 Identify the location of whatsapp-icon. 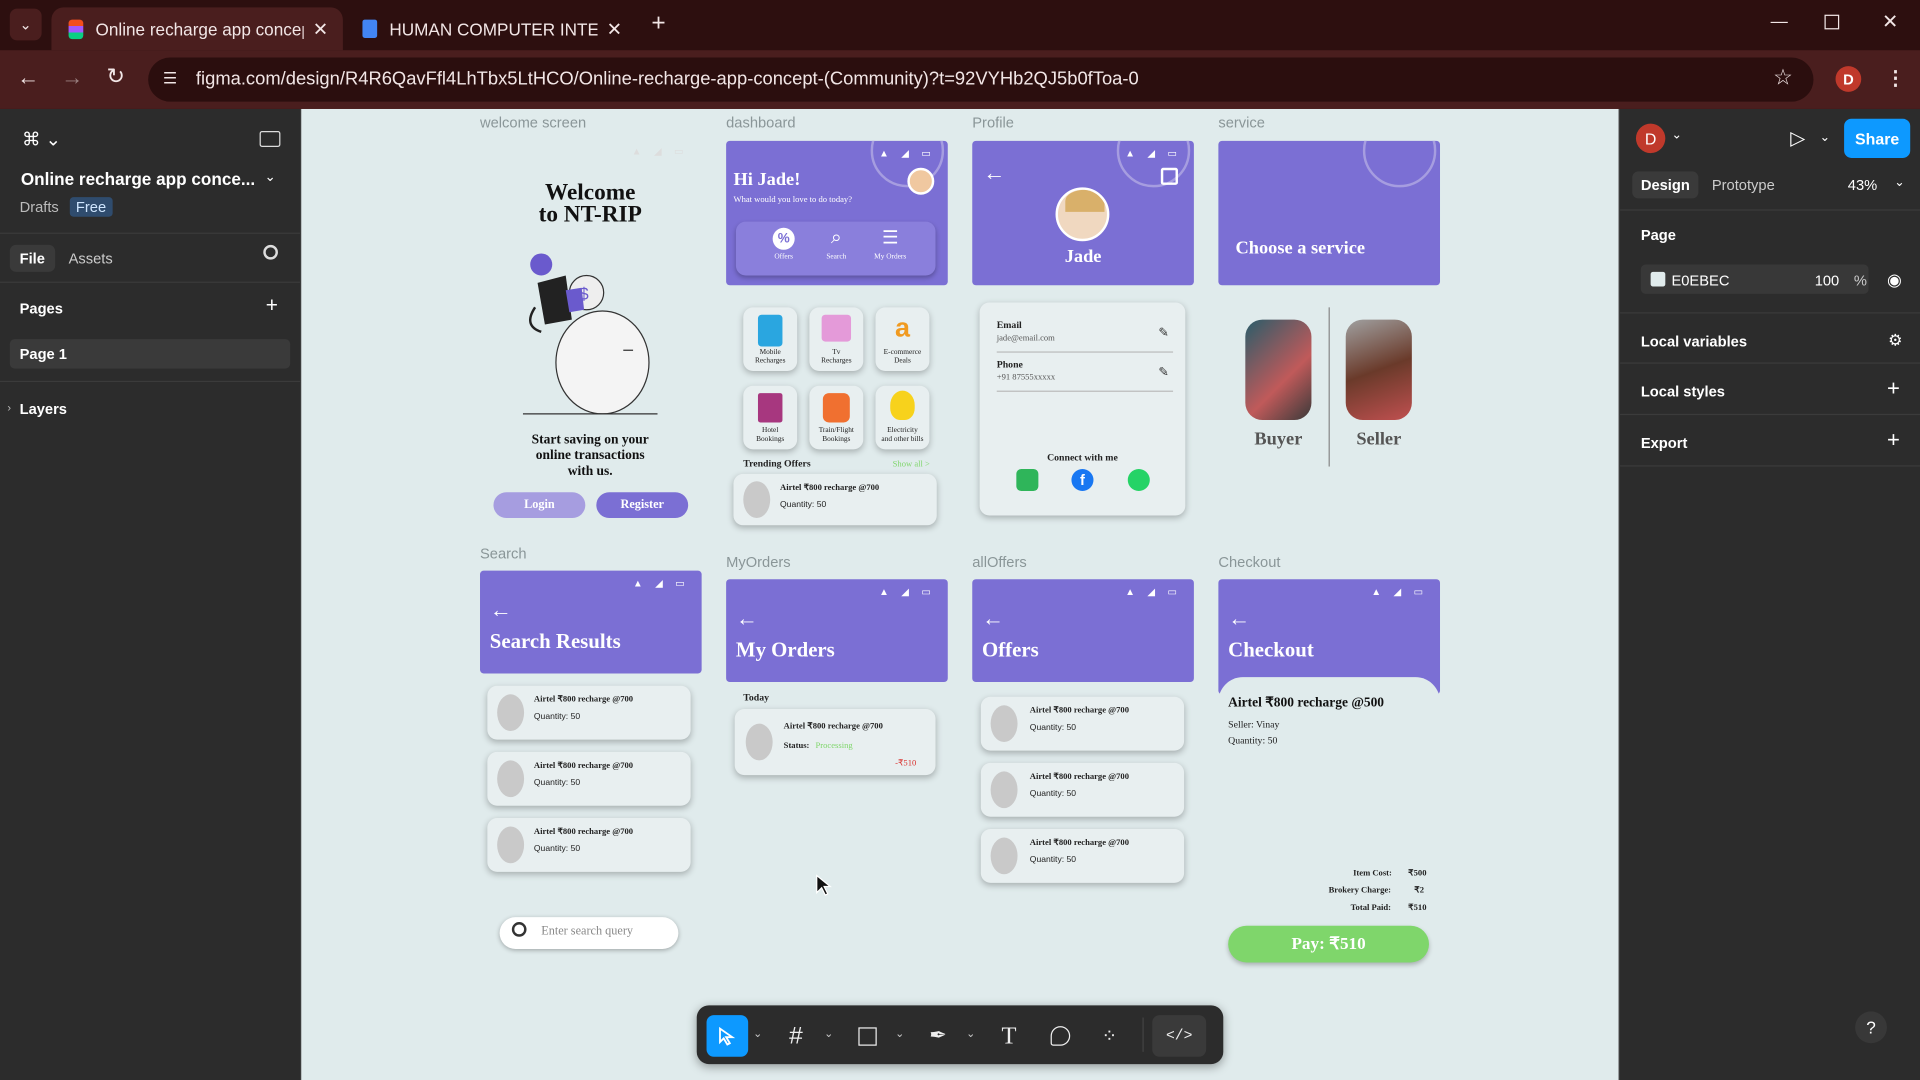
(1138, 480).